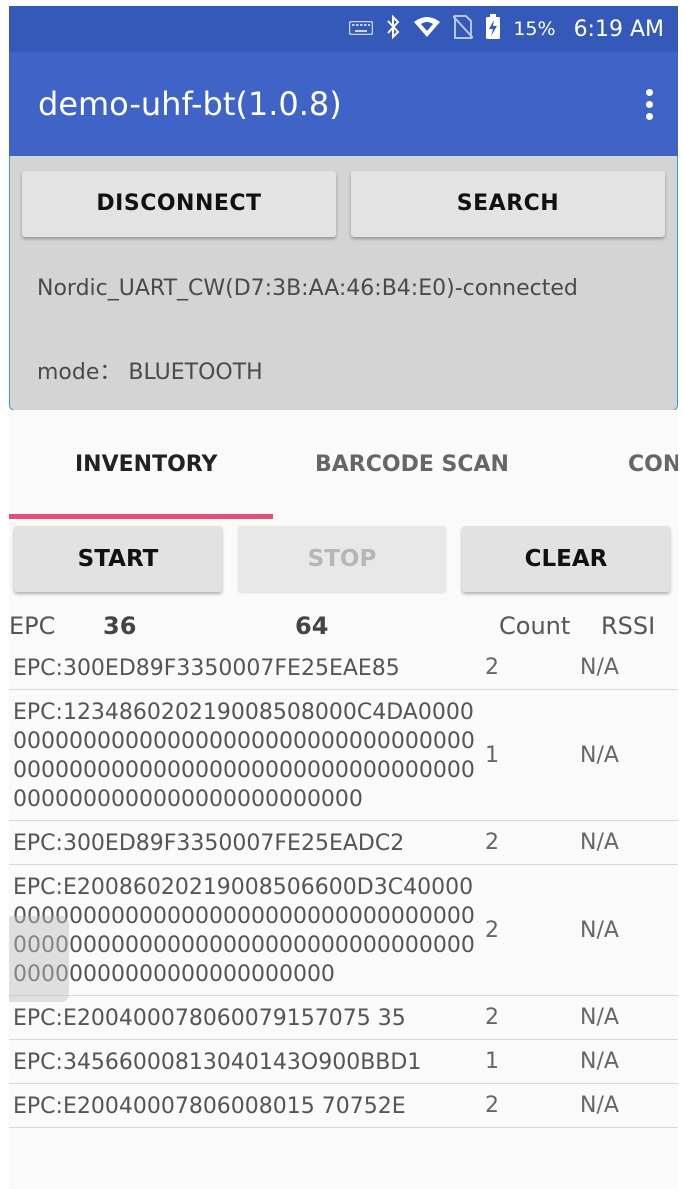 This screenshot has height=1189, width=683. I want to click on epc-value: EPC:E200400078060079157075 35, so click(209, 1018).